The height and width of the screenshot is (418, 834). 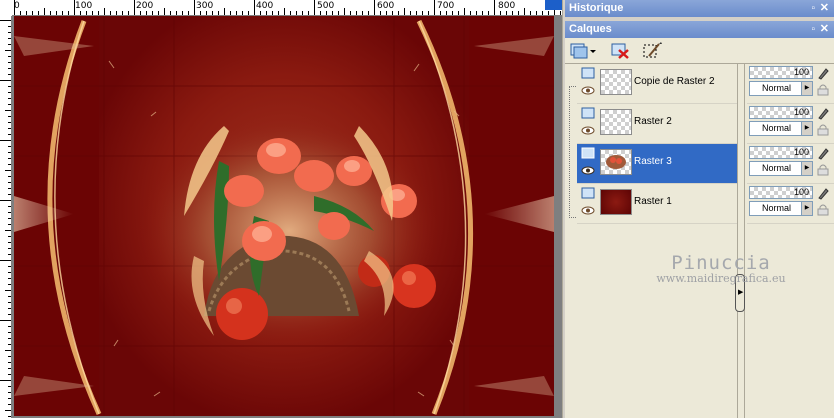 I want to click on expand-arrow-icon: ▶, so click(x=741, y=292).